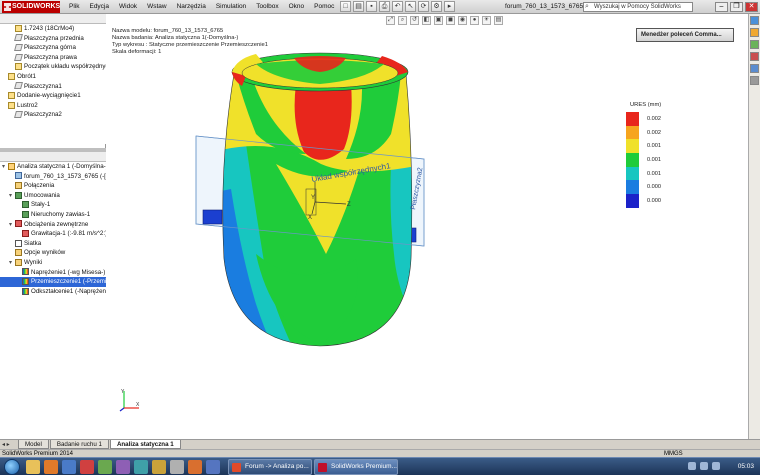 This screenshot has width=760, height=475. Describe the element at coordinates (638, 7) in the screenshot. I see `help-search-input: ⌕ Wyszukaj w Pomocy SolidWorks` at that location.